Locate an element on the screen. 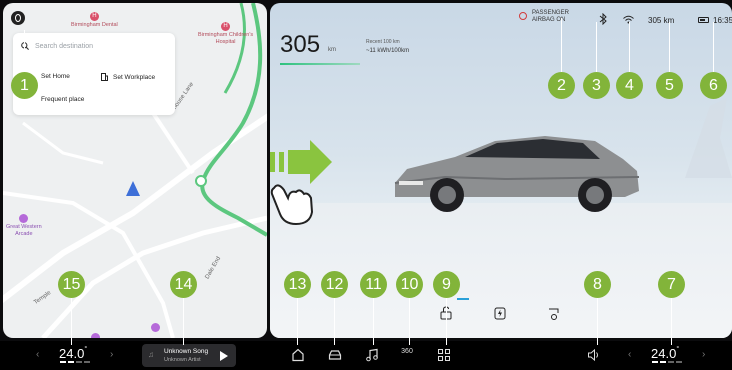  bluetooth-icon is located at coordinates (603, 19).